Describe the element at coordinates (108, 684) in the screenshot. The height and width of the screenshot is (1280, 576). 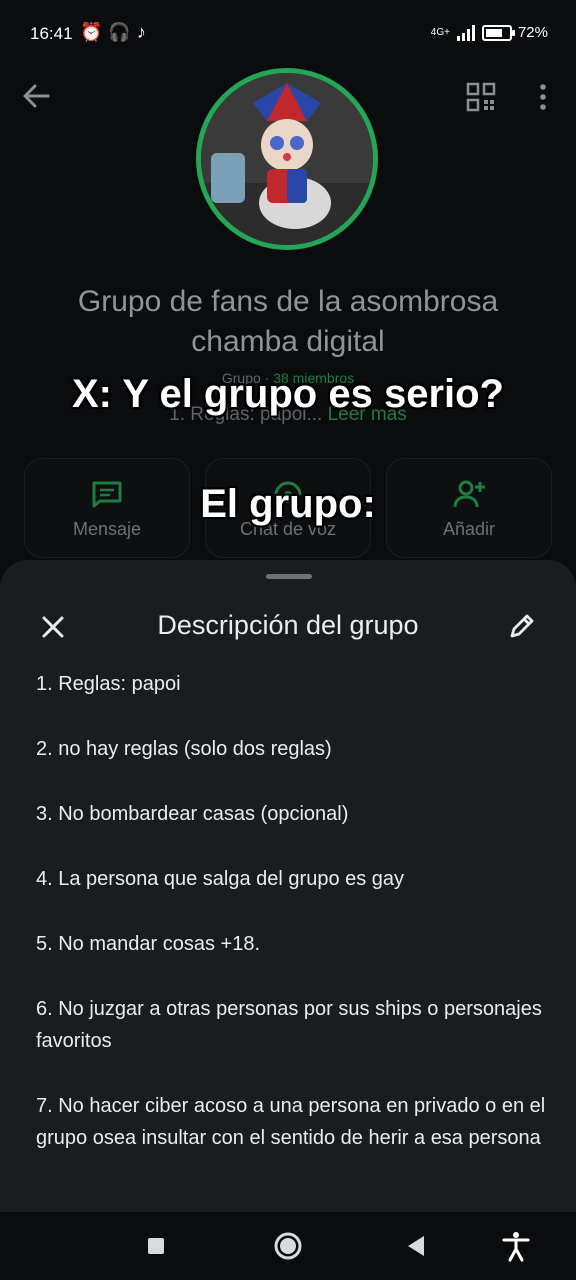
I see `rule-item: 1. Reglas: papoi` at that location.